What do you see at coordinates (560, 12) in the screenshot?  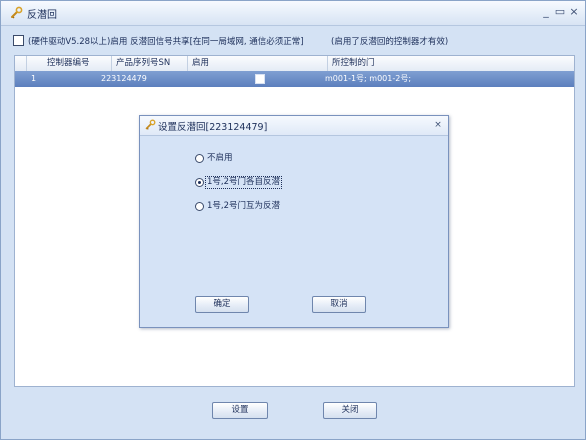 I see `maximize-button: ▭` at bounding box center [560, 12].